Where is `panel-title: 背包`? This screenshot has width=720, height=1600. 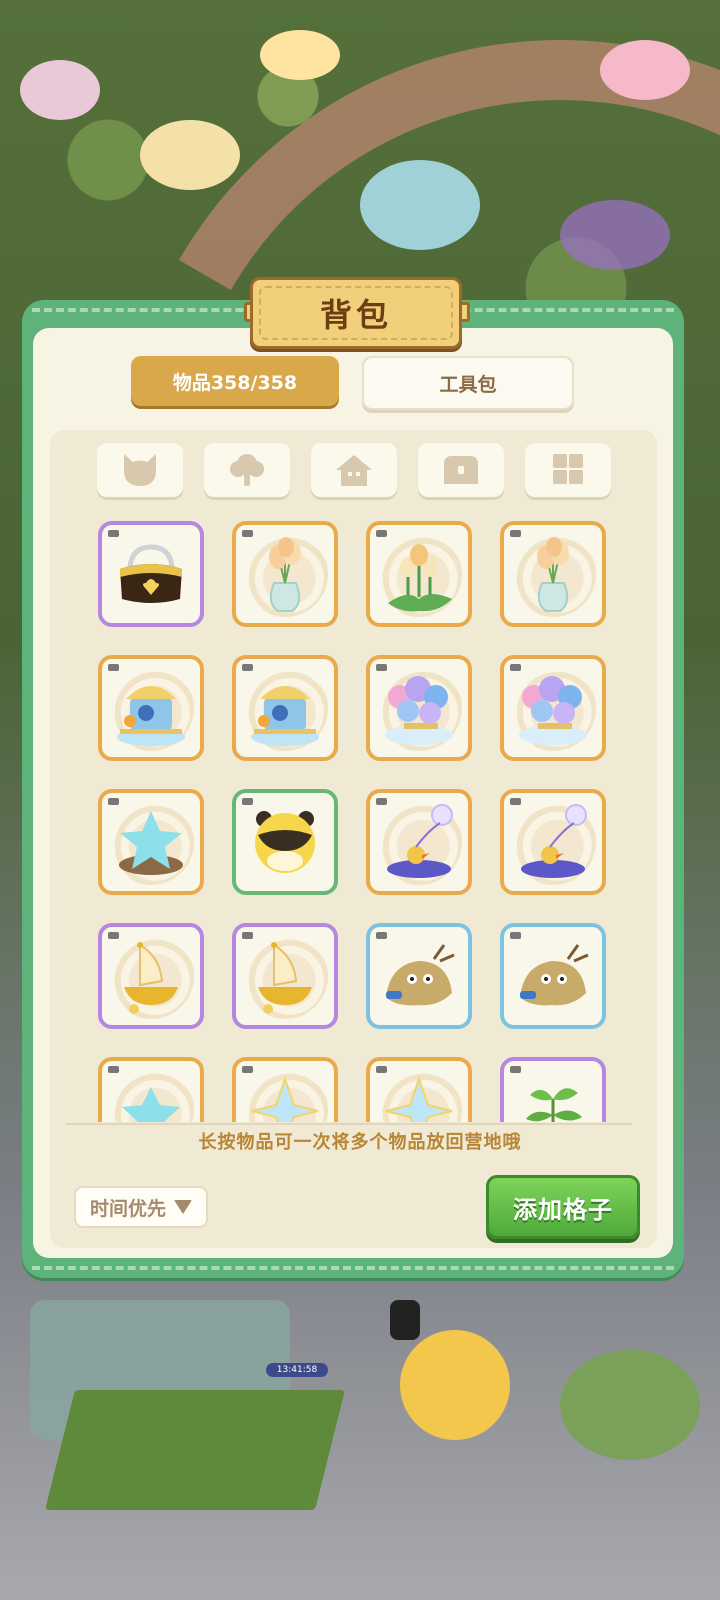 panel-title: 背包 is located at coordinates (355, 315).